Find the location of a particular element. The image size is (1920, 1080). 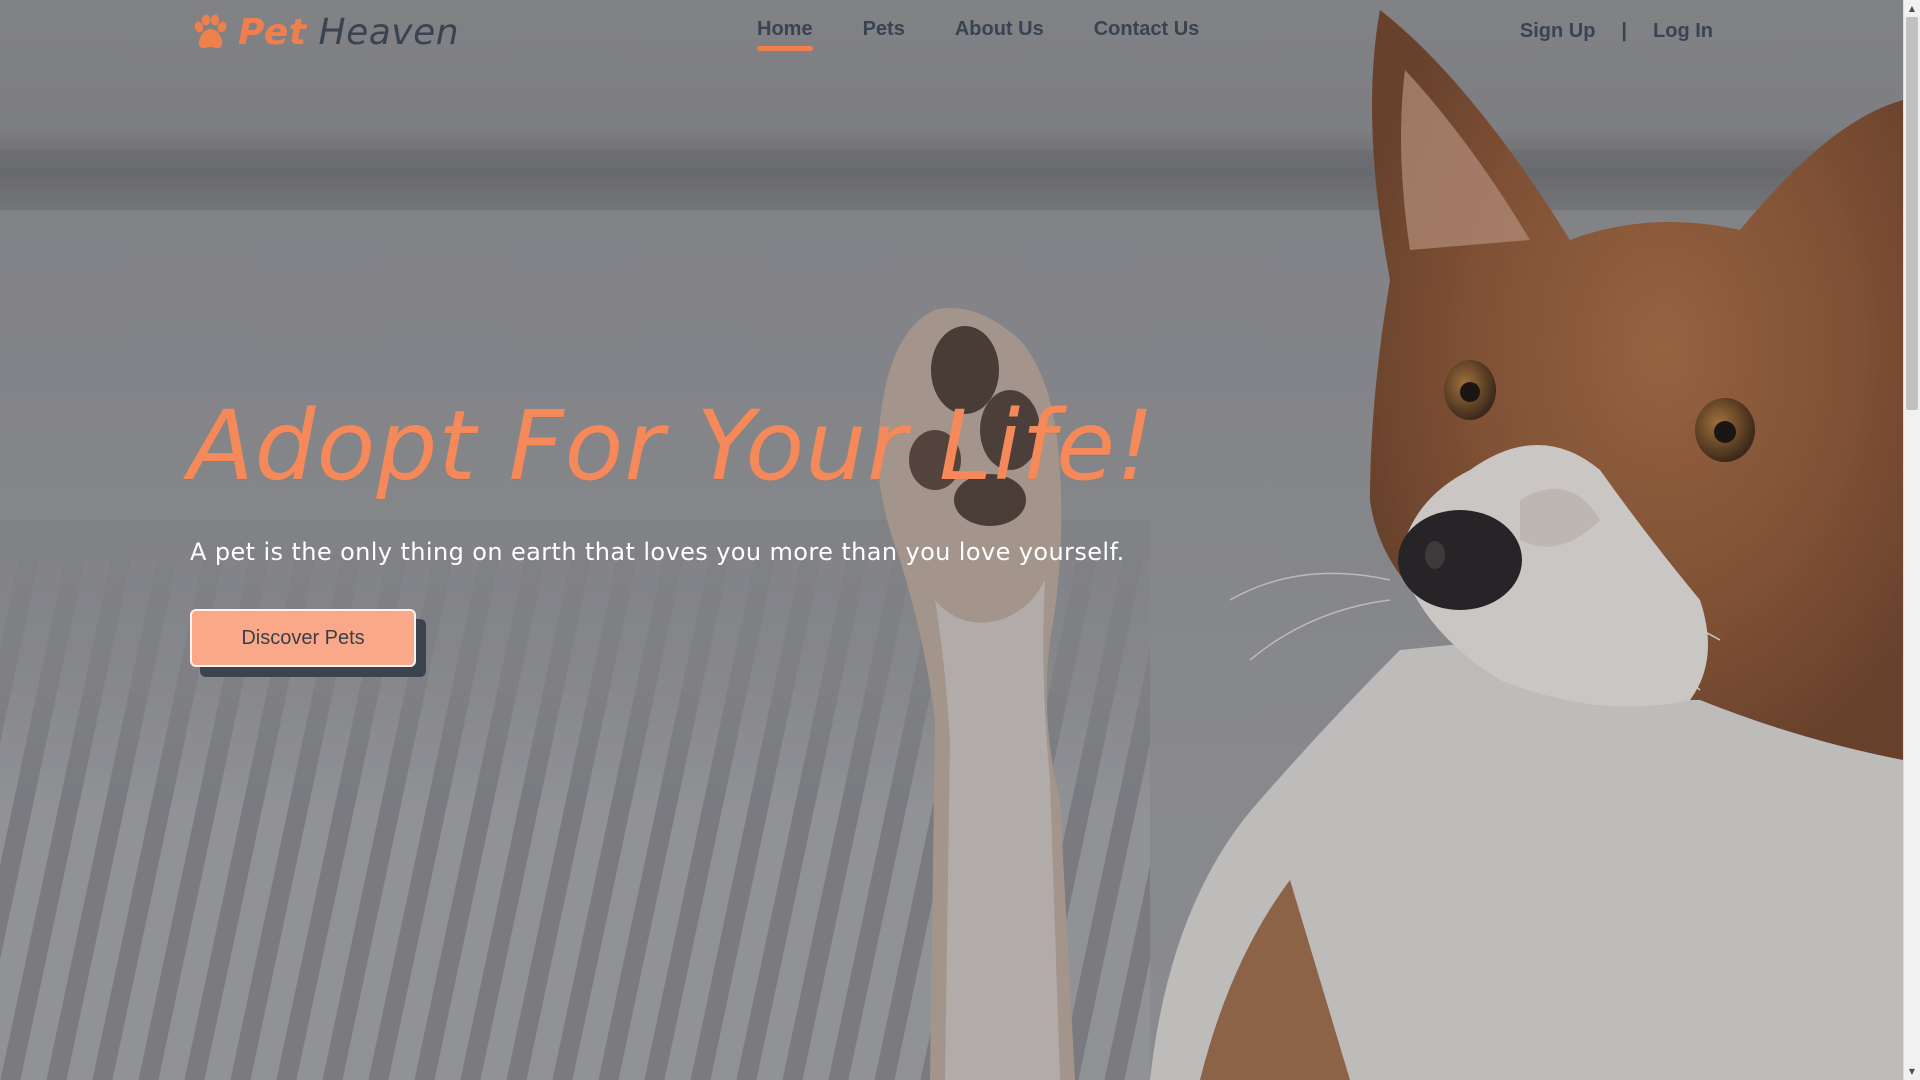

brand-name-part2: Heaven is located at coordinates (389, 32).